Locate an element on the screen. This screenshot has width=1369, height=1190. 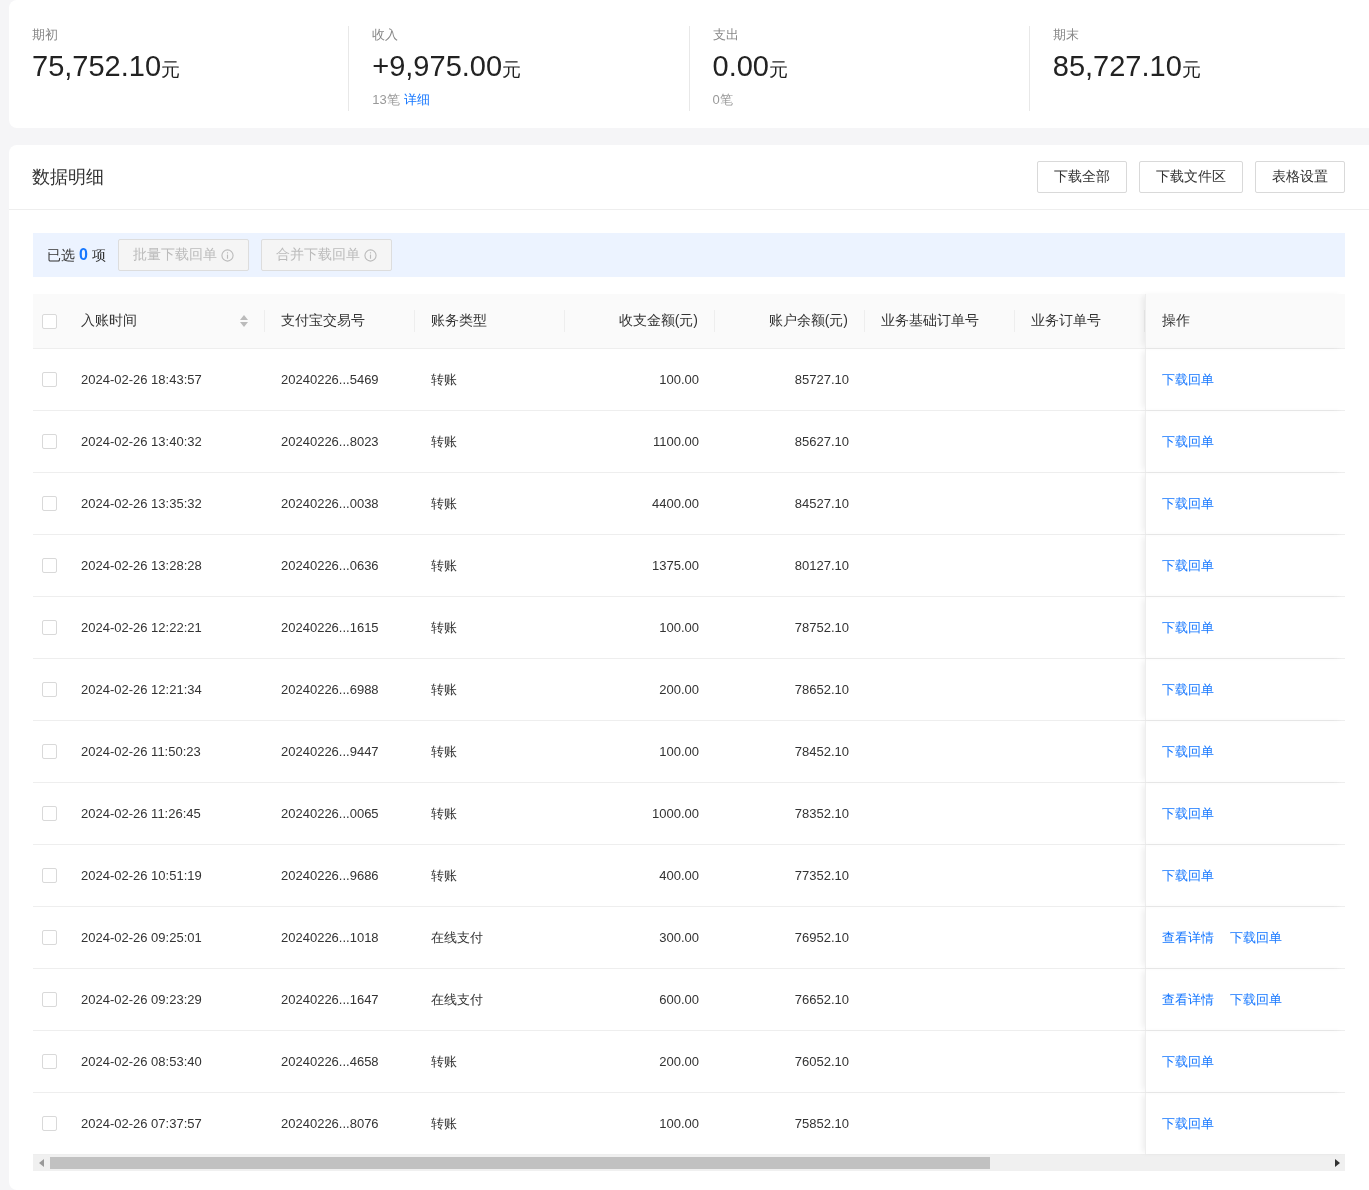
table-cell: 2024-02-26 11:50:23 is located at coordinates (141, 751).